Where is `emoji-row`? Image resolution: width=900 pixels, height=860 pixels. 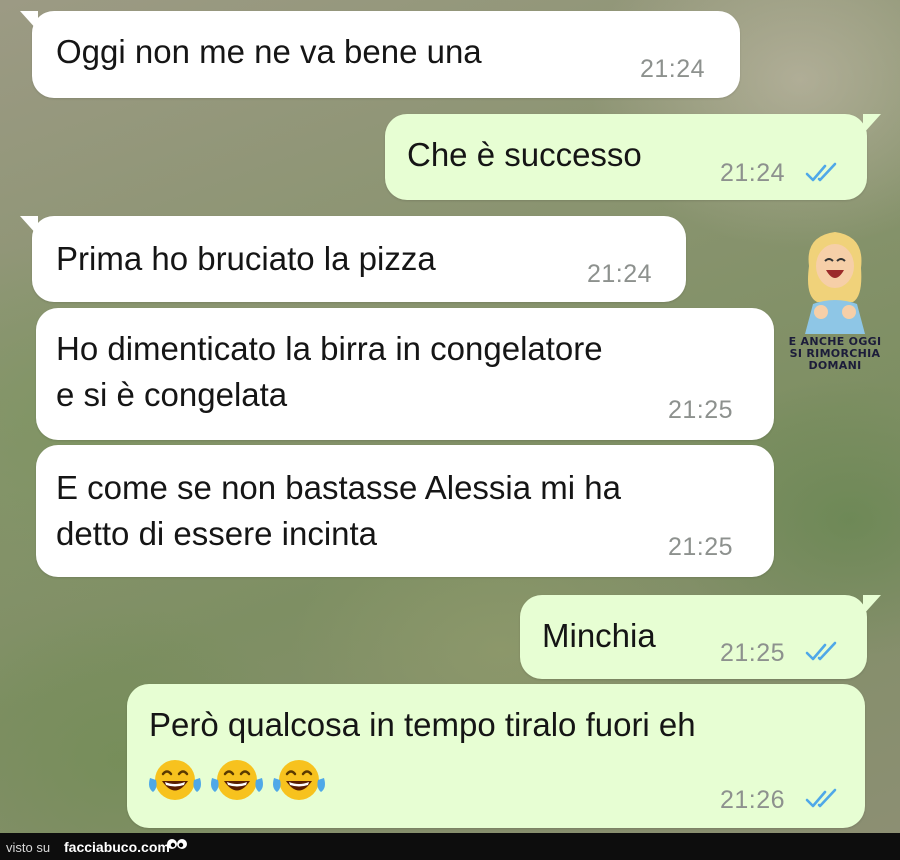
emoji-row is located at coordinates (237, 780).